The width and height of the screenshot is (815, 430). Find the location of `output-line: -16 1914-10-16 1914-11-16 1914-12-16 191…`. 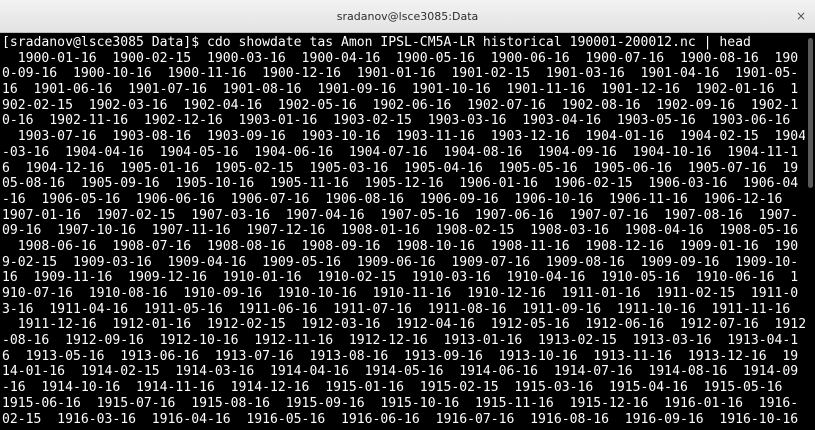

output-line: -16 1914-10-16 1914-11-16 1914-12-16 191… is located at coordinates (392, 388).